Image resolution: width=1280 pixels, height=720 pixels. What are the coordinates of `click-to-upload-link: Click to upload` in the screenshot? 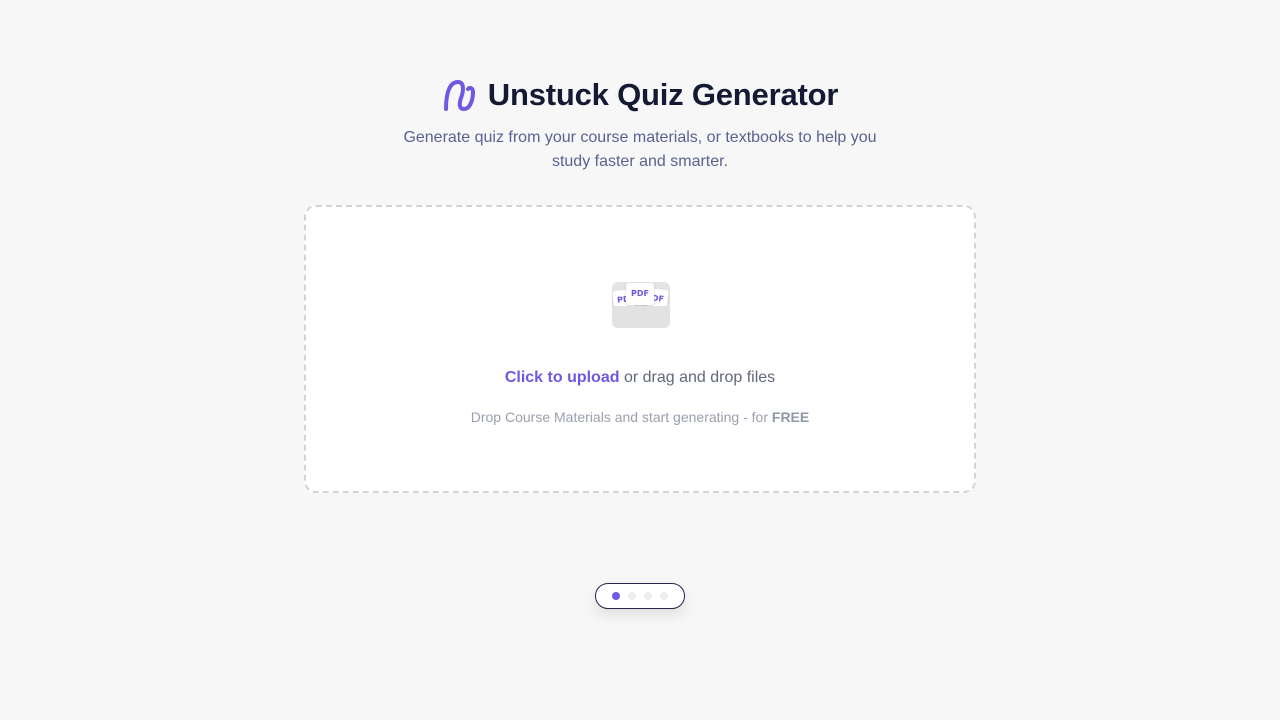 It's located at (562, 377).